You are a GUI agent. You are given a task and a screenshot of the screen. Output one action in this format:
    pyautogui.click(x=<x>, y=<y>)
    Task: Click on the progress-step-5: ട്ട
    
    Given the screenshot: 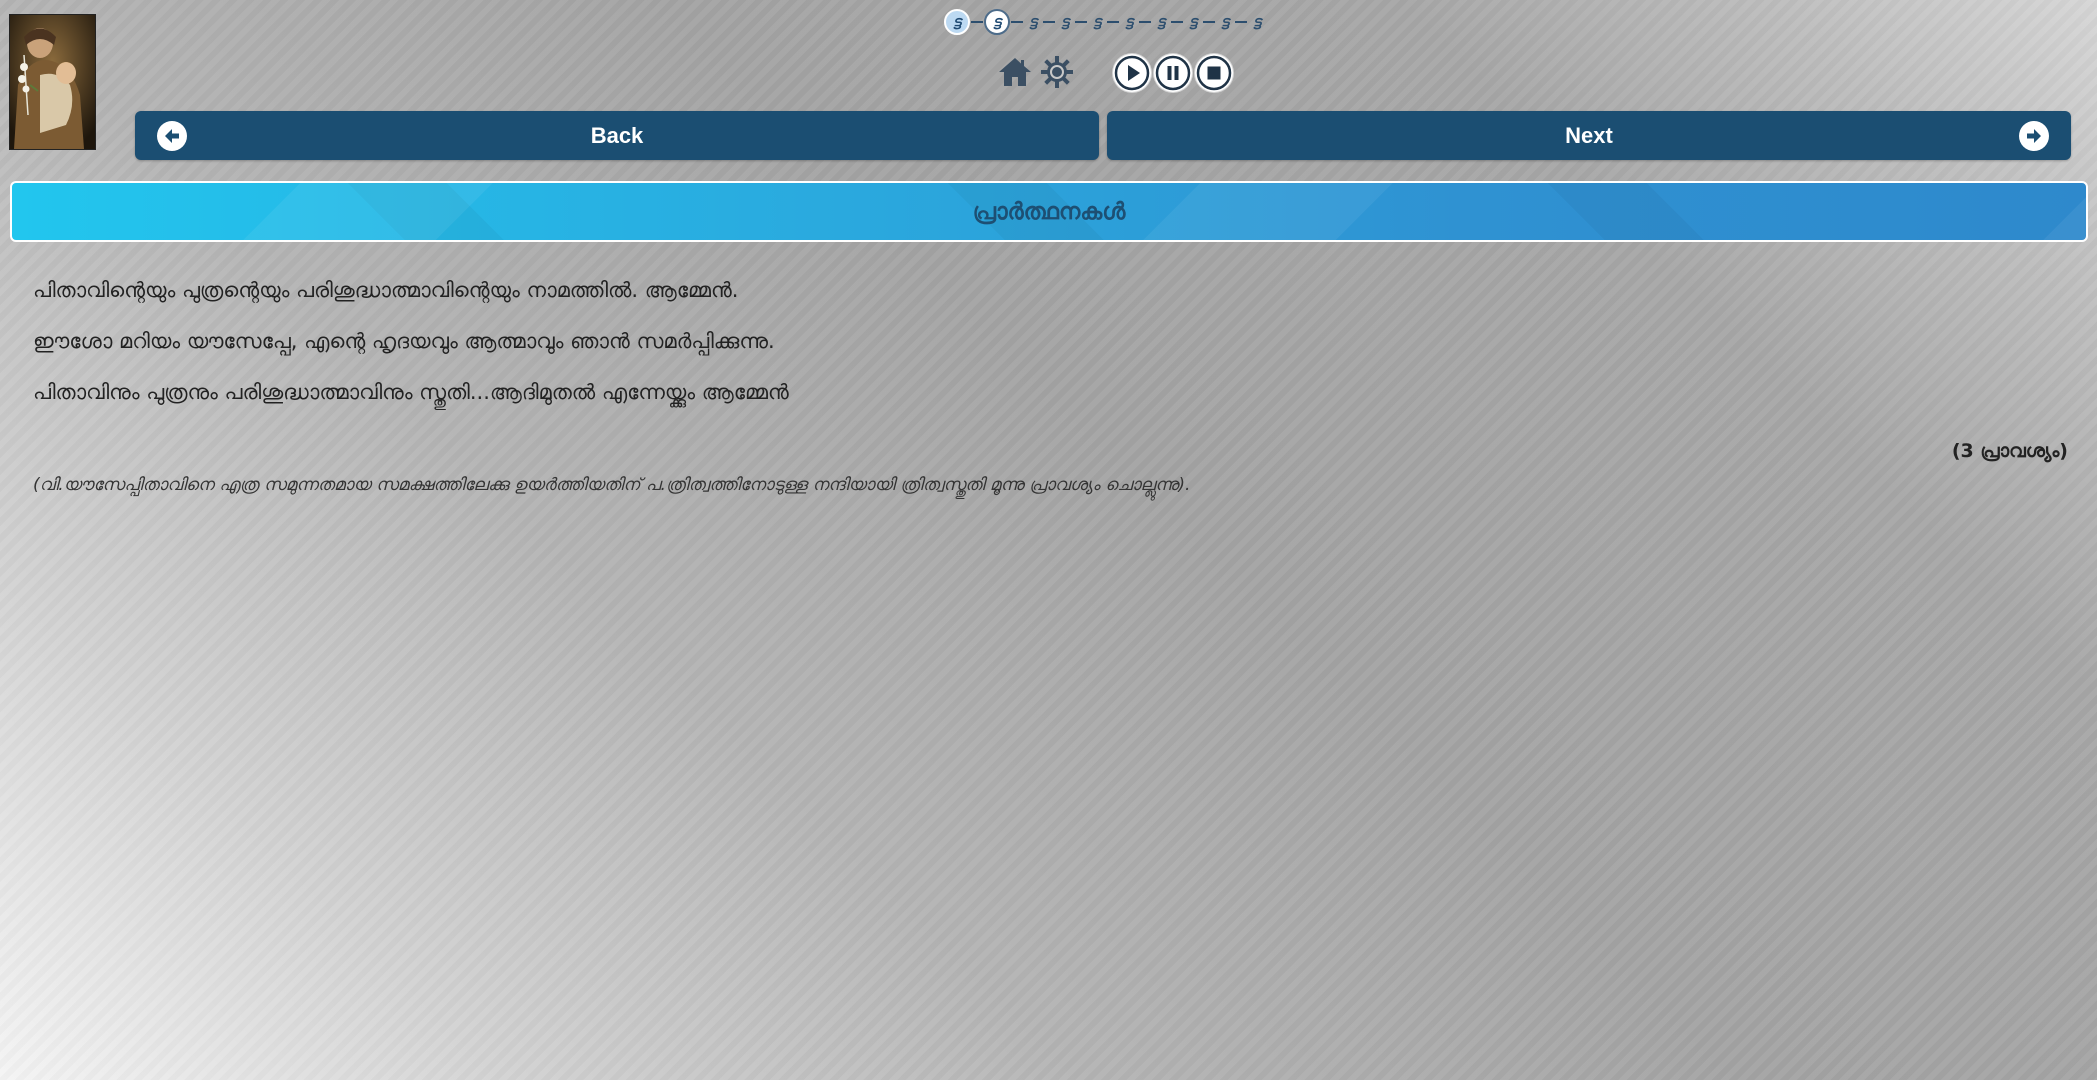 What is the action you would take?
    pyautogui.click(x=1097, y=22)
    